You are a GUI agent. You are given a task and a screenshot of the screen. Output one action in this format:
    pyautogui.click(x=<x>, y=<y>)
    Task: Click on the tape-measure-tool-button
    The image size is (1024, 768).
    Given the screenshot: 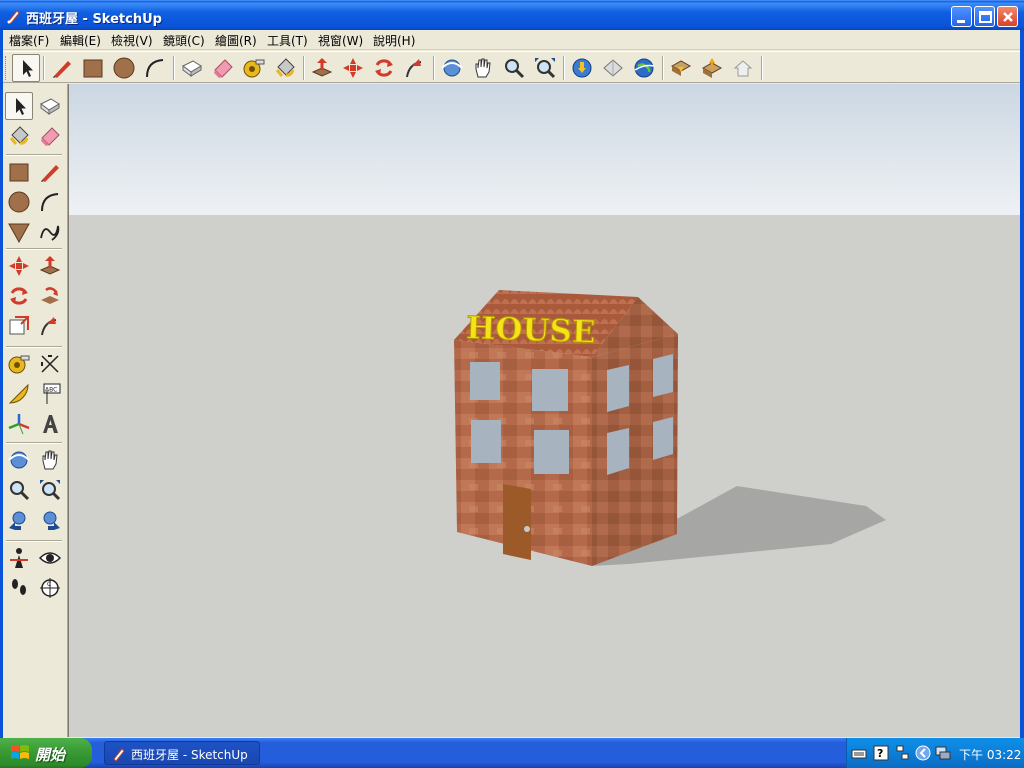 What is the action you would take?
    pyautogui.click(x=254, y=68)
    